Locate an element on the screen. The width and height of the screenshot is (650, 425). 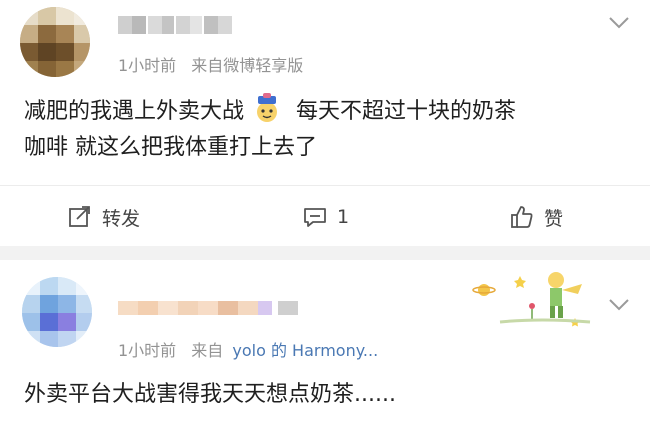
like-button: 赞 is located at coordinates (536, 217).